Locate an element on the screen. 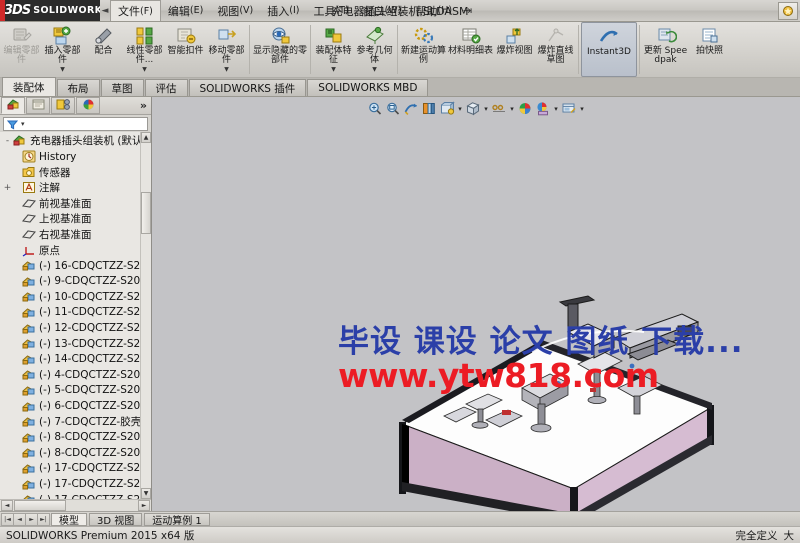 Image resolution: width=800 pixels, height=543 pixels. menu-item-view: 视图 (V) is located at coordinates (235, 10).